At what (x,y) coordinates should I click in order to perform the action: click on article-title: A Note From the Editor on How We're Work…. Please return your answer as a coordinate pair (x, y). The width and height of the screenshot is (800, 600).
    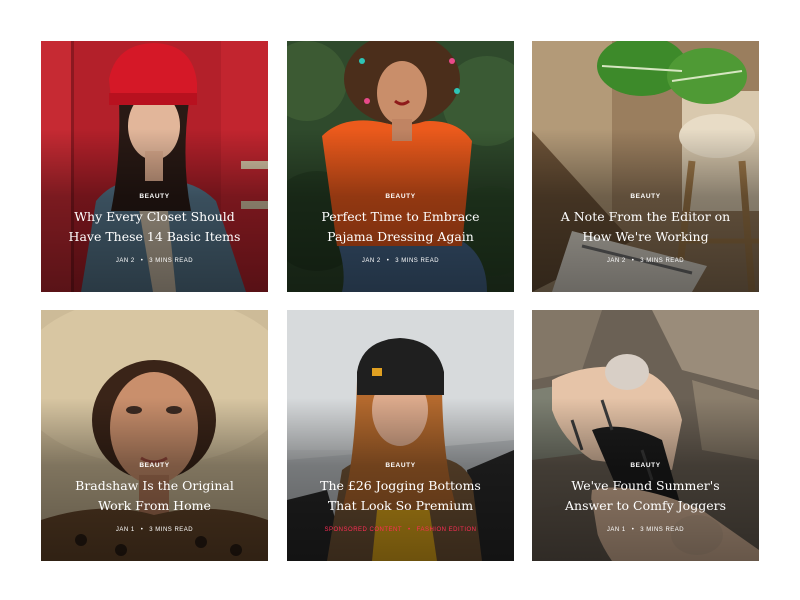
    Looking at the image, I should click on (645, 227).